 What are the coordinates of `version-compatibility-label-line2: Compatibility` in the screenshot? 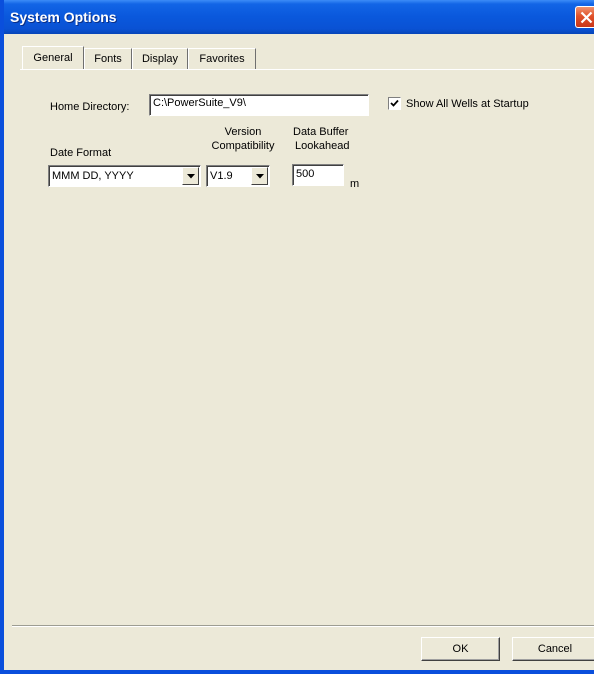 It's located at (243, 146).